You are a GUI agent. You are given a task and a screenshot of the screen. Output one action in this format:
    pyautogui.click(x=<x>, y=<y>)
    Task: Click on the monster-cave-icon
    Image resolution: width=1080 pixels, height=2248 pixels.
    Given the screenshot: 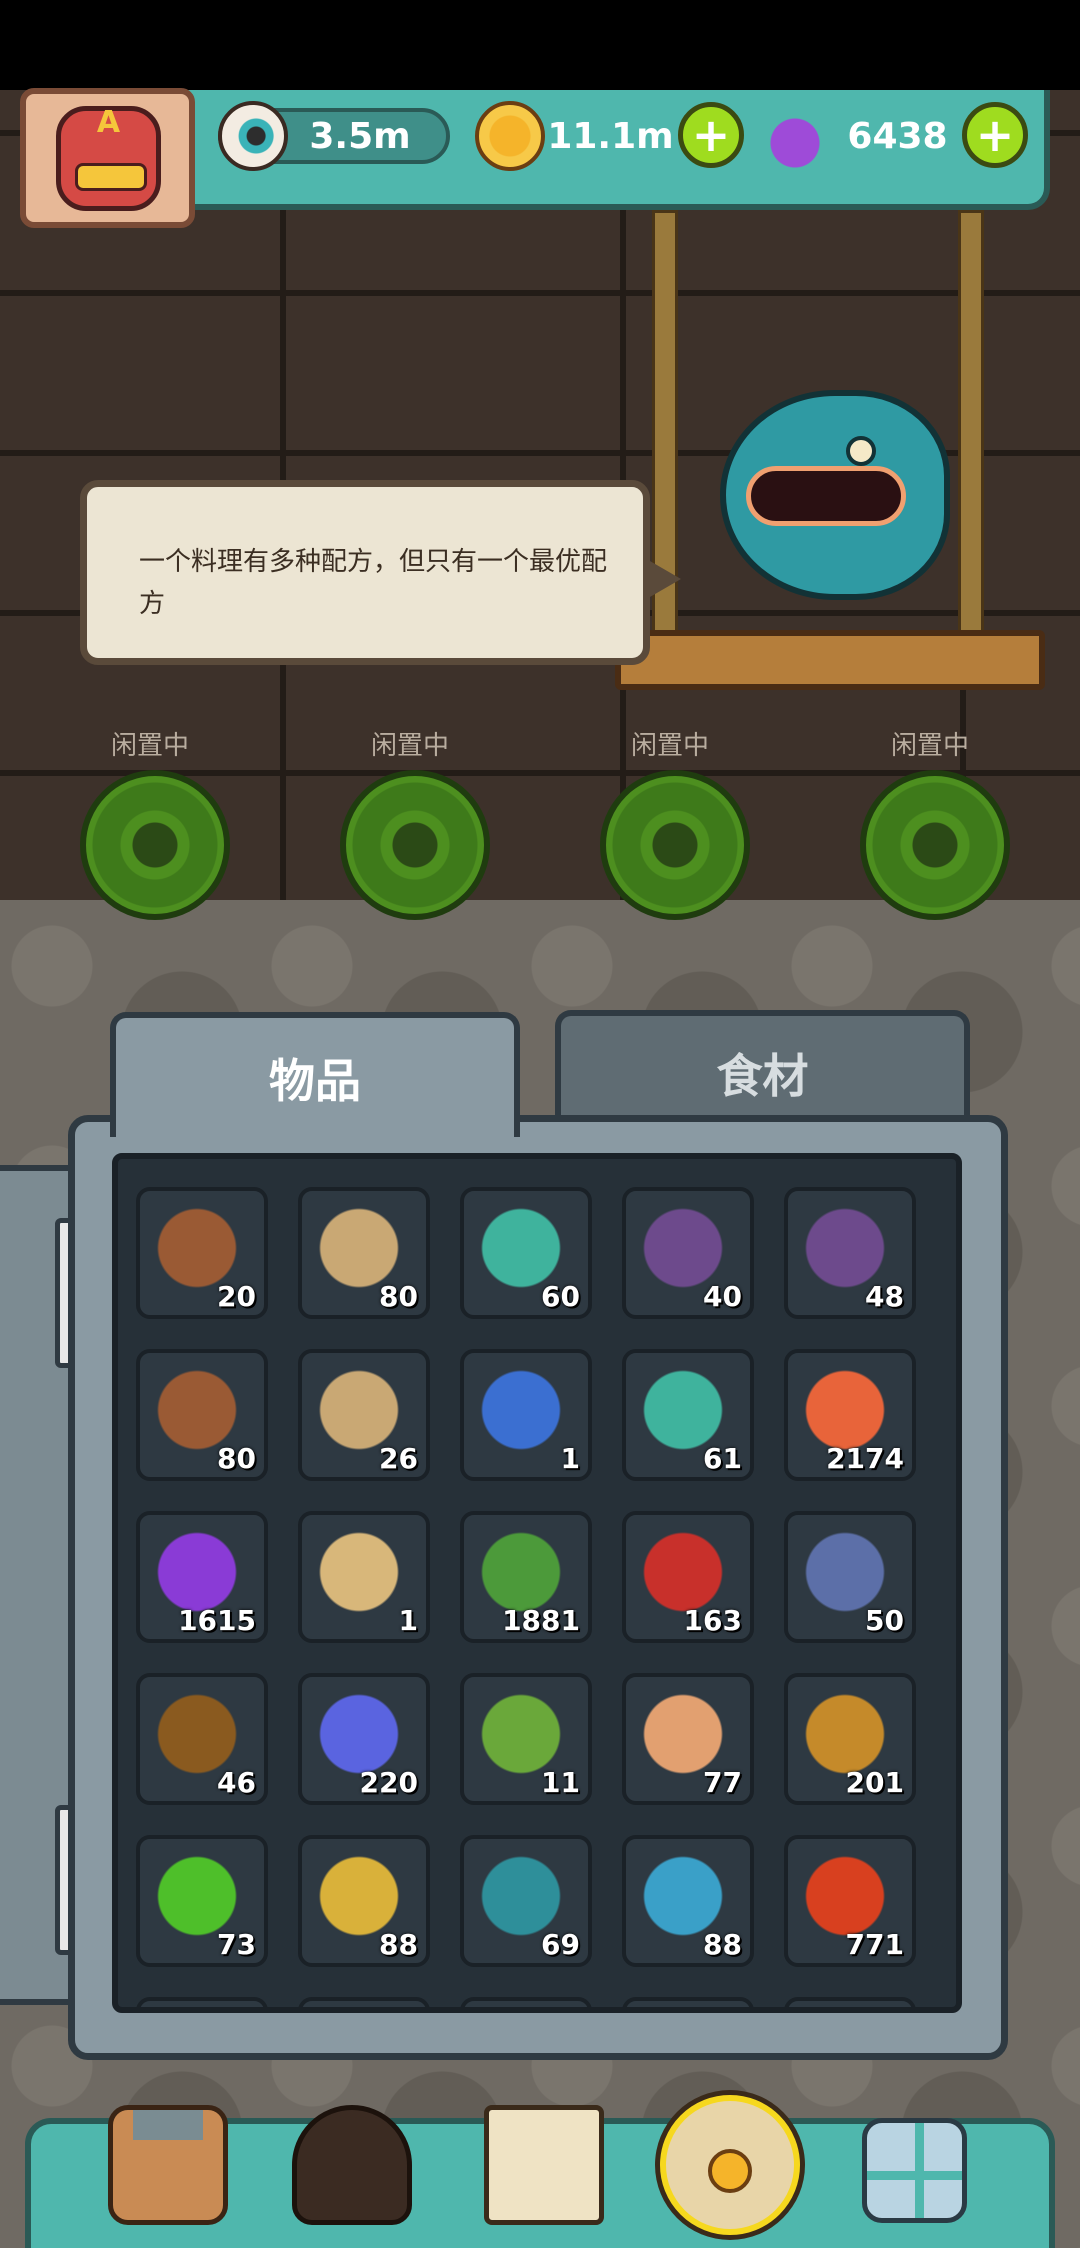 What is the action you would take?
    pyautogui.click(x=352, y=2165)
    